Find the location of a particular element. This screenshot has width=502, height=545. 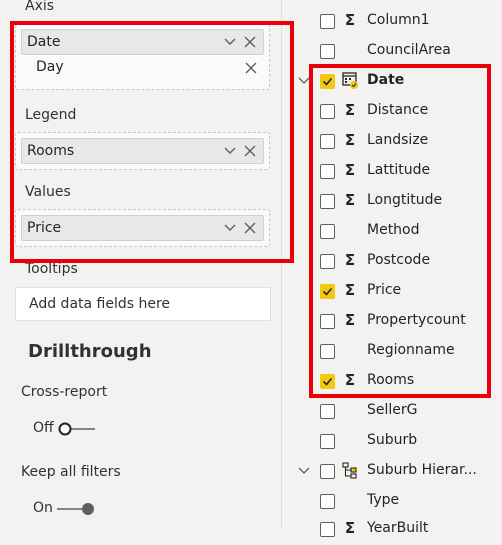

field-name: Landsize is located at coordinates (398, 140).